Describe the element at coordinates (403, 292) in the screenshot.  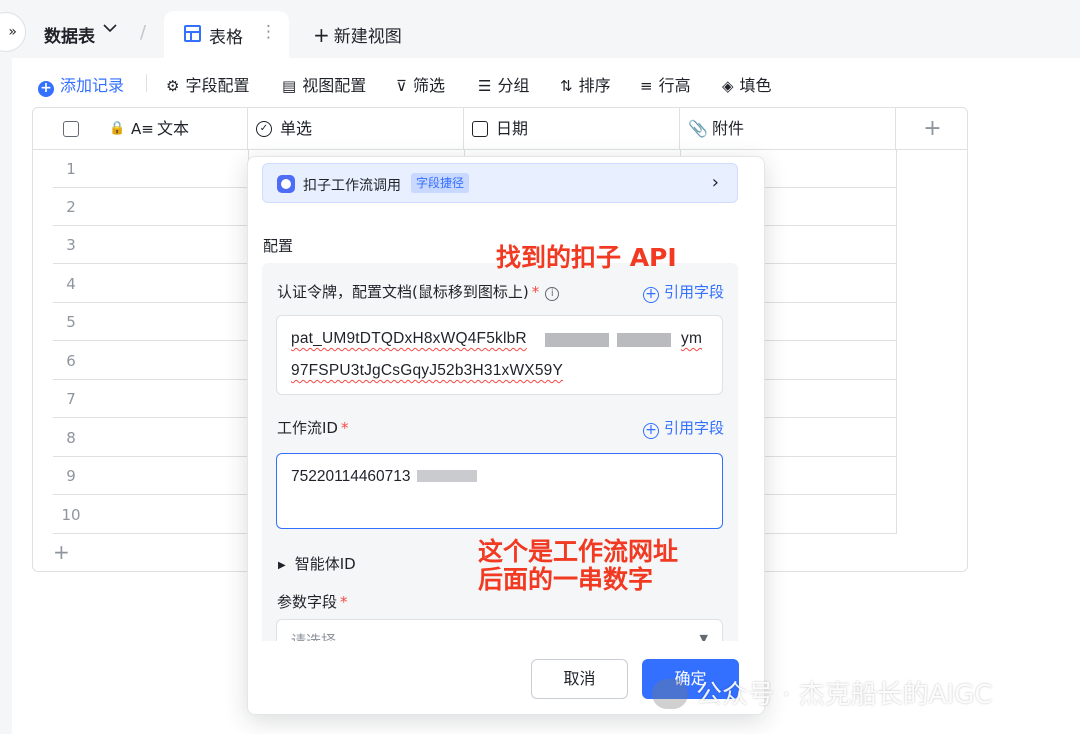
I see `token-label-text: 认证令牌，配置文档(鼠标移到图标上)` at that location.